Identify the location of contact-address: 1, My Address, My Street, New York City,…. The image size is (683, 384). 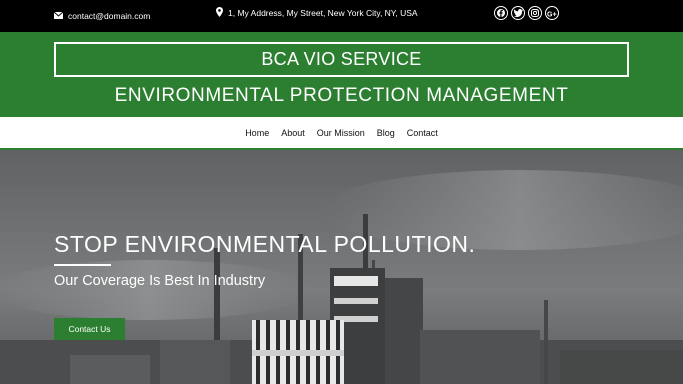
(317, 13).